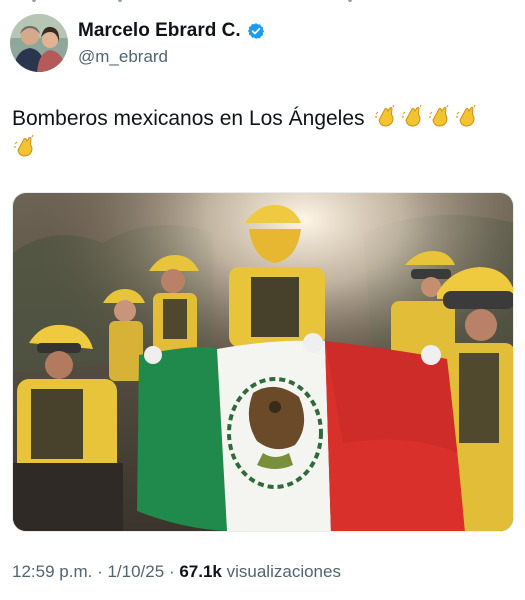 This screenshot has width=525, height=600. What do you see at coordinates (171, 43) in the screenshot?
I see `author-names: Marcelo Ebrard C. @m_ebrard` at bounding box center [171, 43].